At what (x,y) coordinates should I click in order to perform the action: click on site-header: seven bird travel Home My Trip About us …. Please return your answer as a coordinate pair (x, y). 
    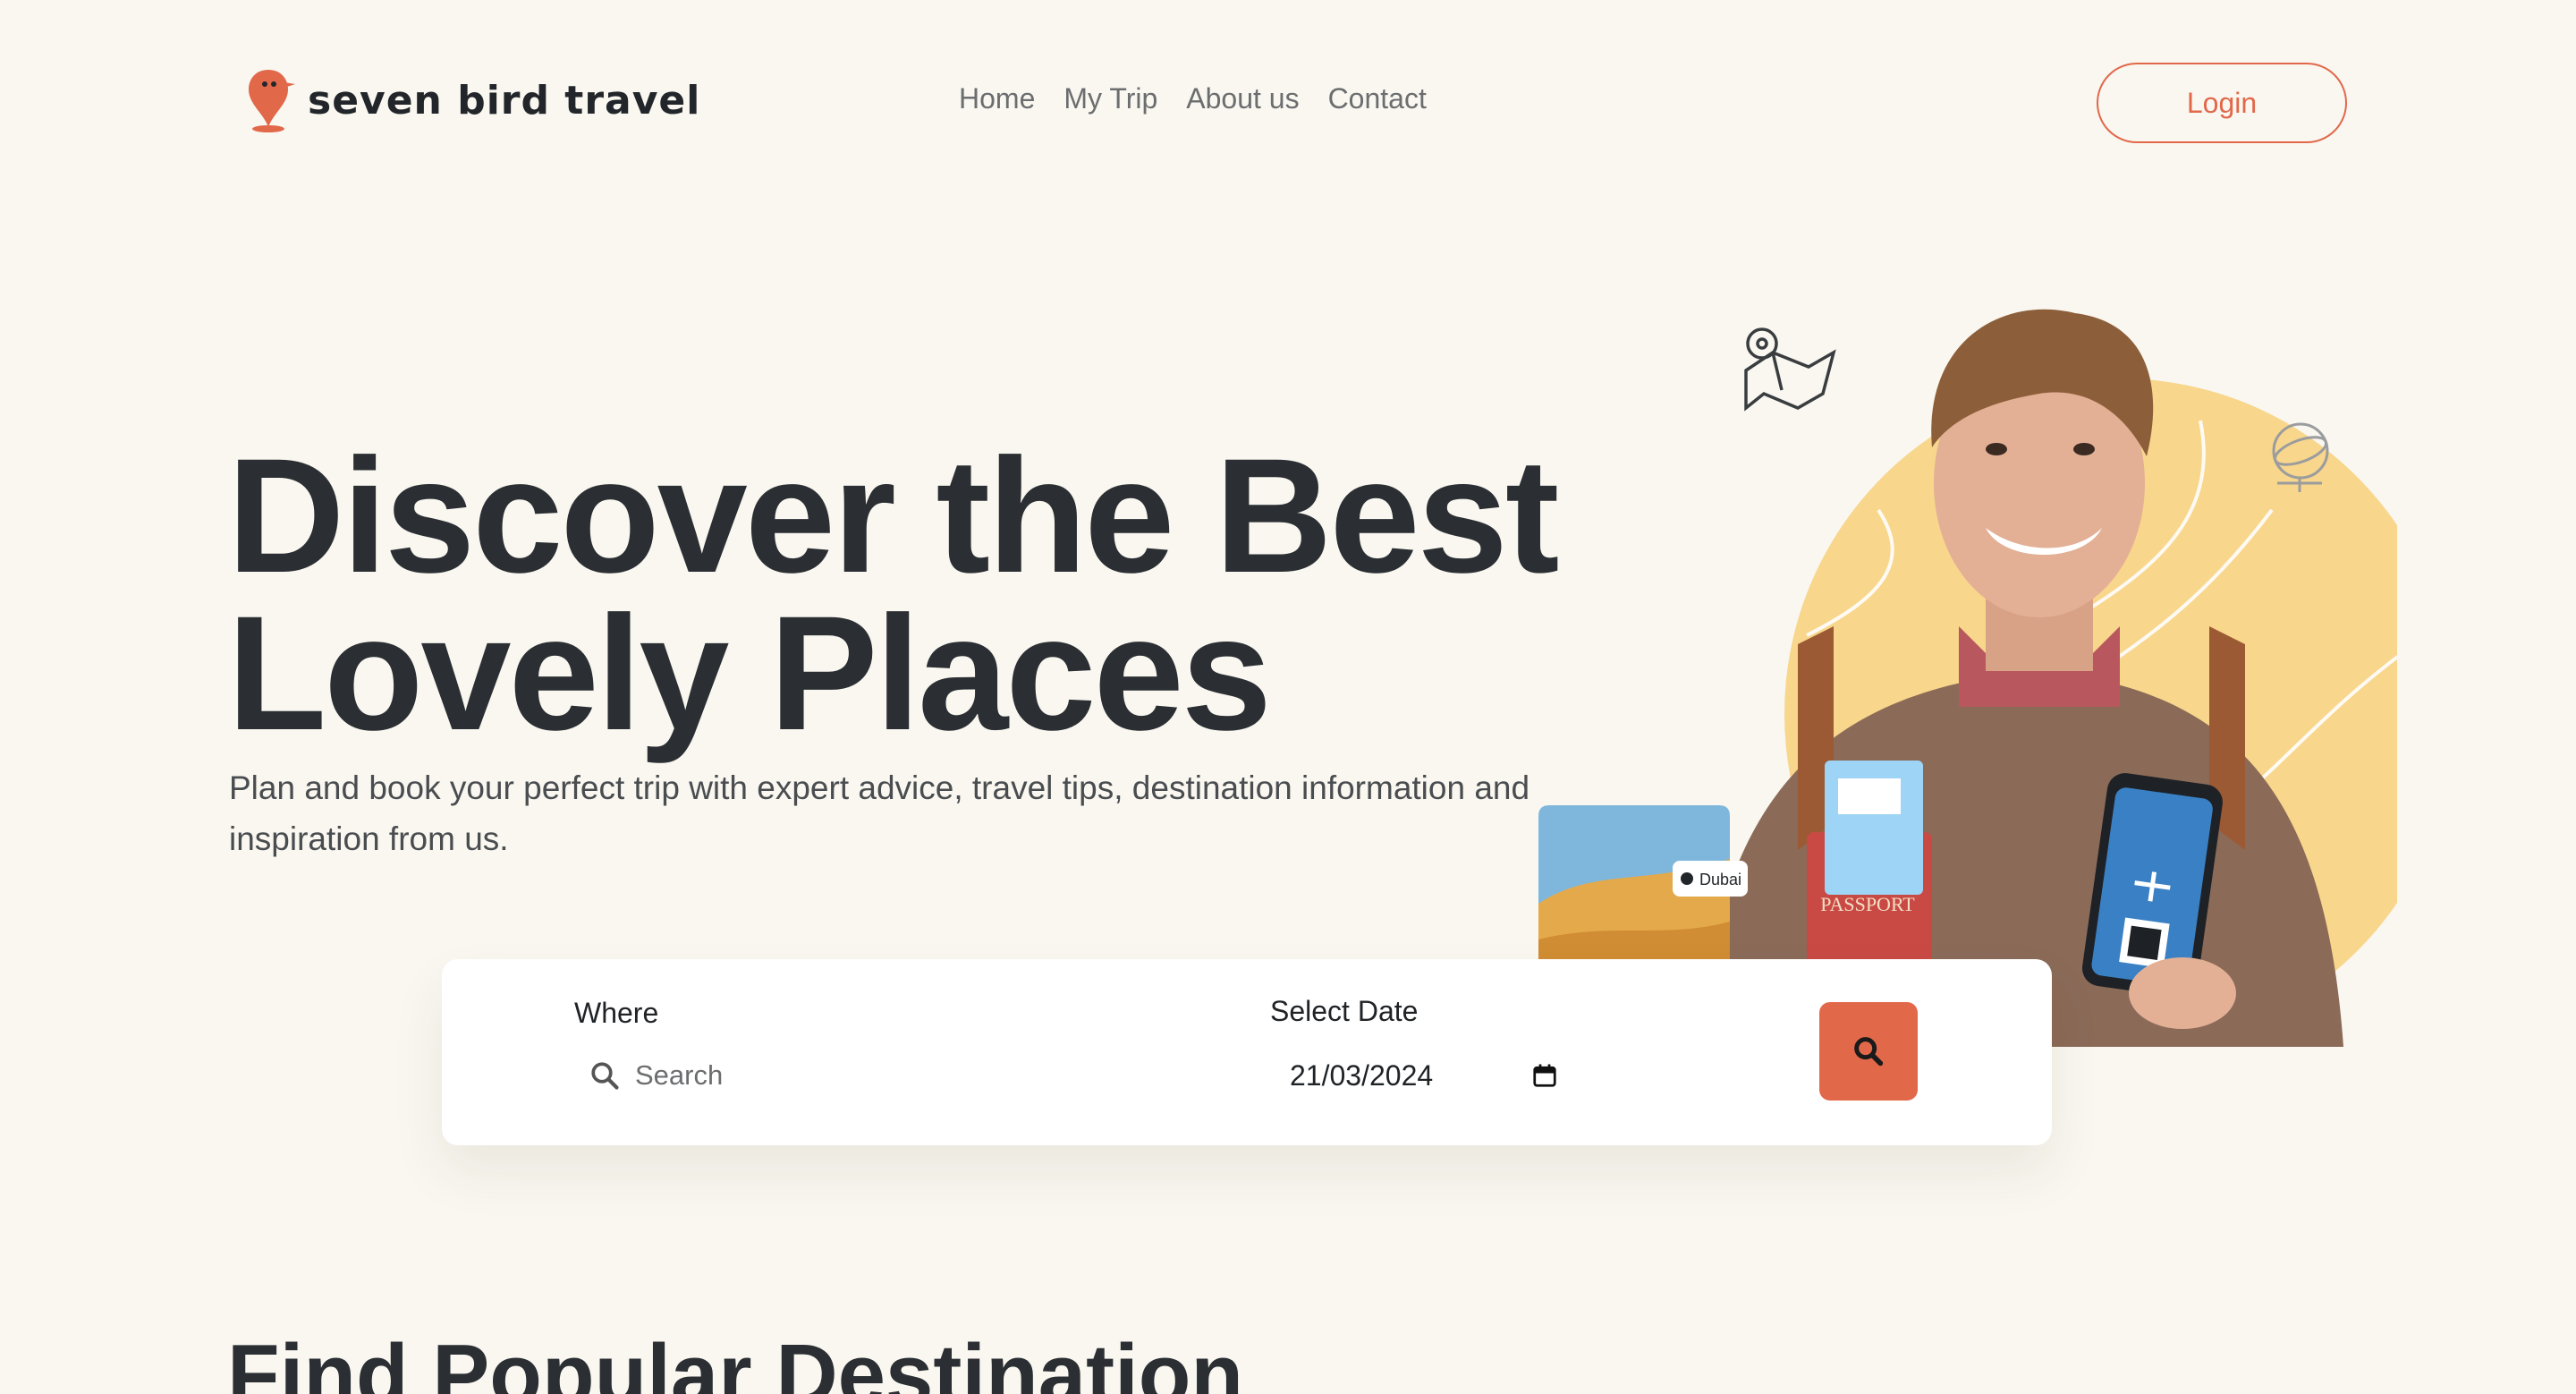
    Looking at the image, I should click on (1288, 103).